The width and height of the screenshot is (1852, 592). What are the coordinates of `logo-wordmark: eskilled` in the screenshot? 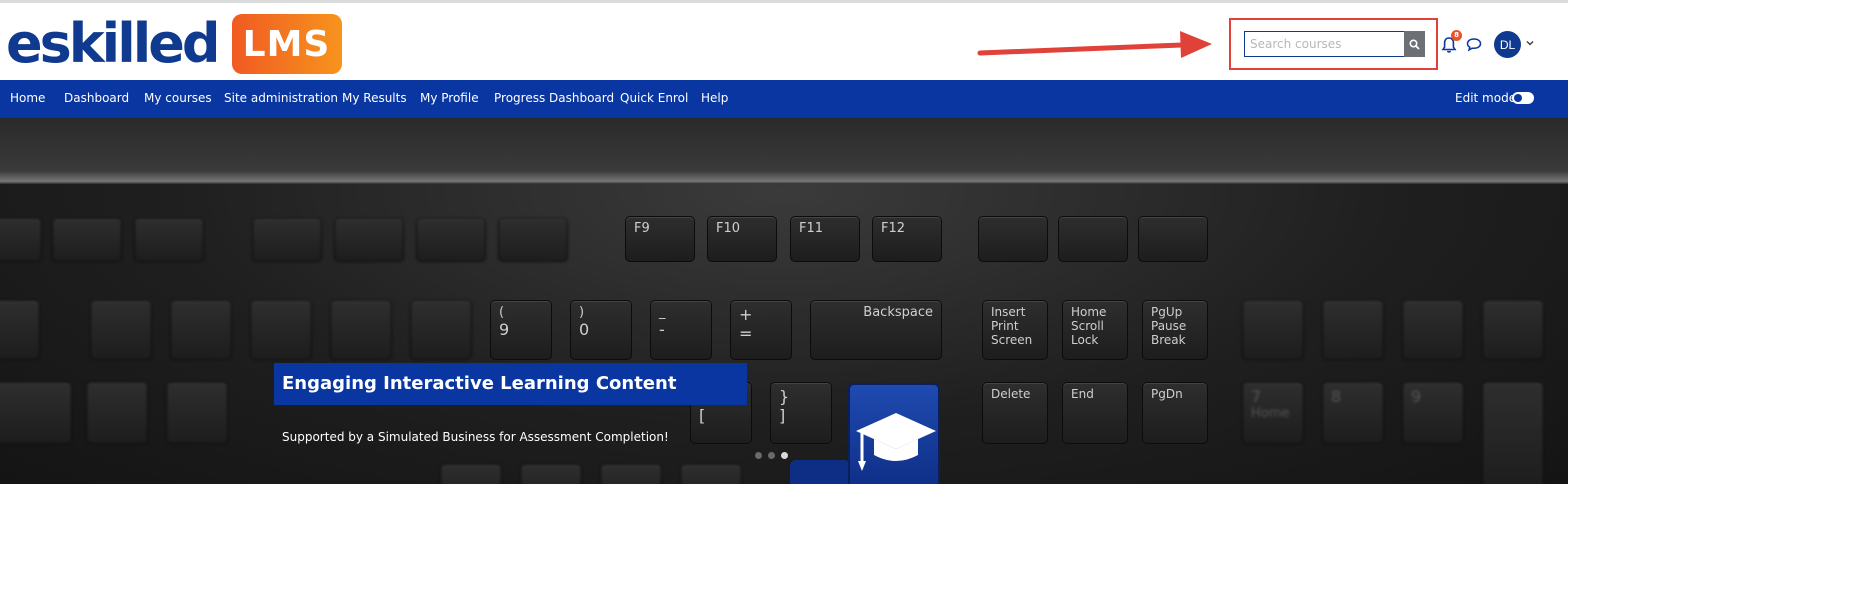 It's located at (113, 43).